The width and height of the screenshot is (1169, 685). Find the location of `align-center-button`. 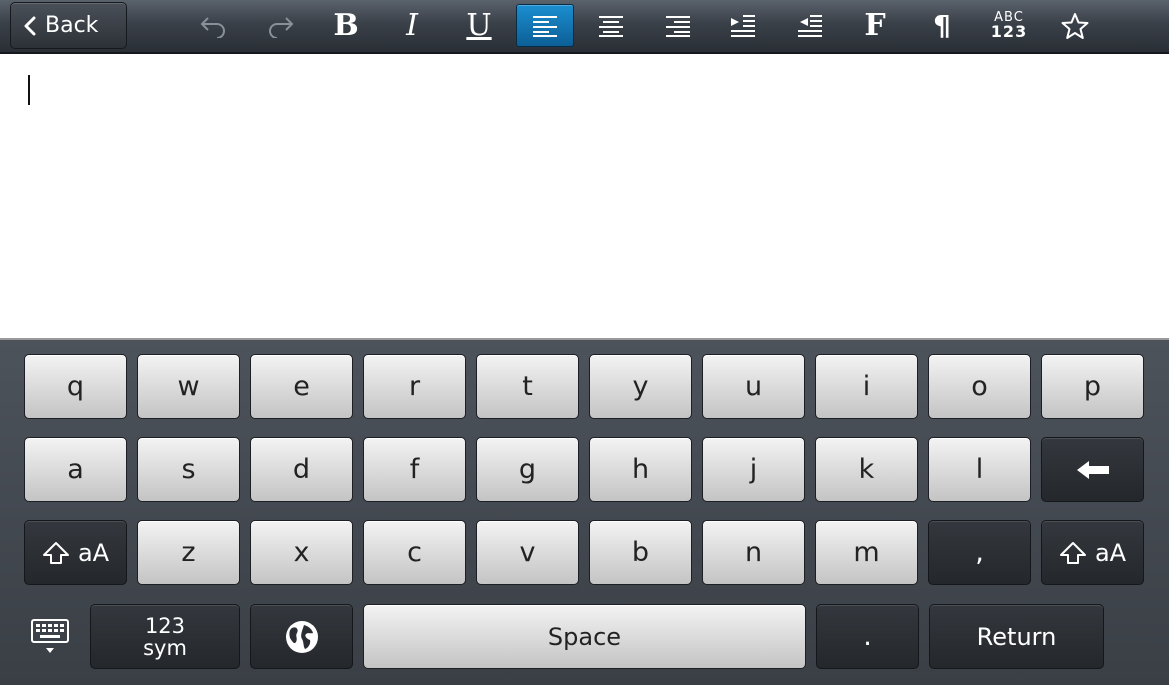

align-center-button is located at coordinates (611, 25).